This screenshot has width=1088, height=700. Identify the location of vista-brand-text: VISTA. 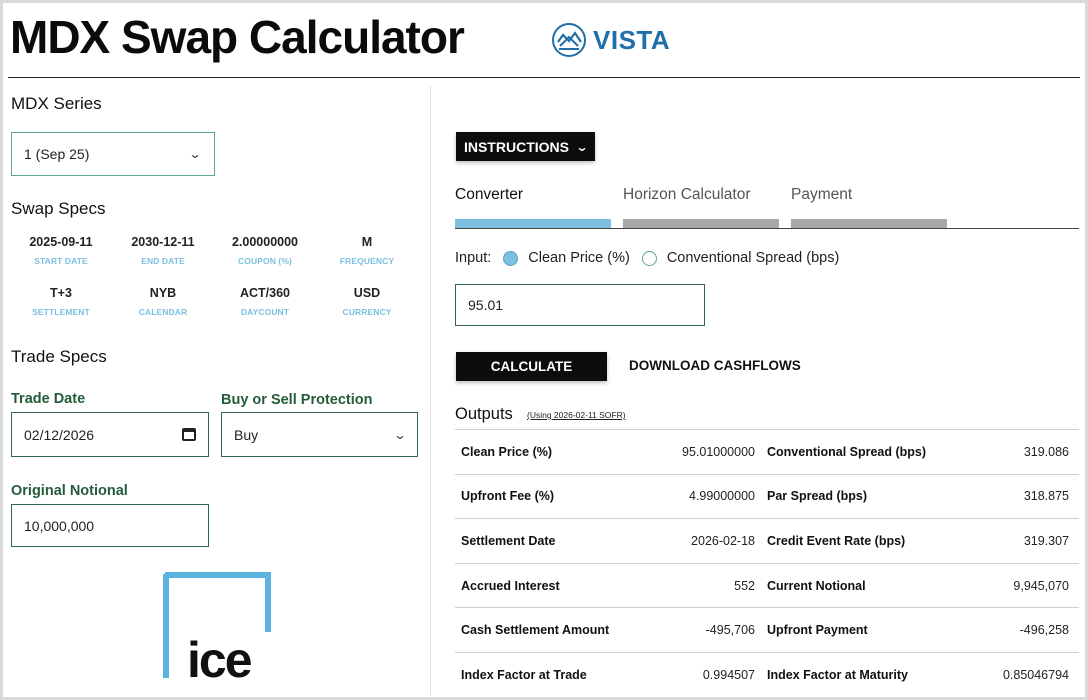
(632, 39).